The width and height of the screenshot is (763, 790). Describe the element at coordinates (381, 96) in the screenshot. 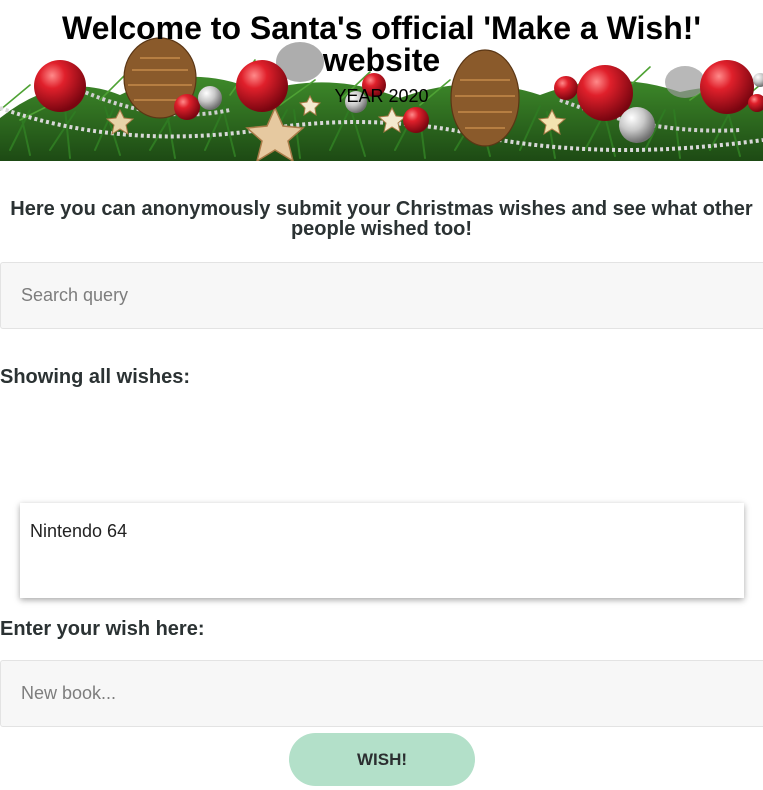

I see `year-label: YEAR 2020` at that location.